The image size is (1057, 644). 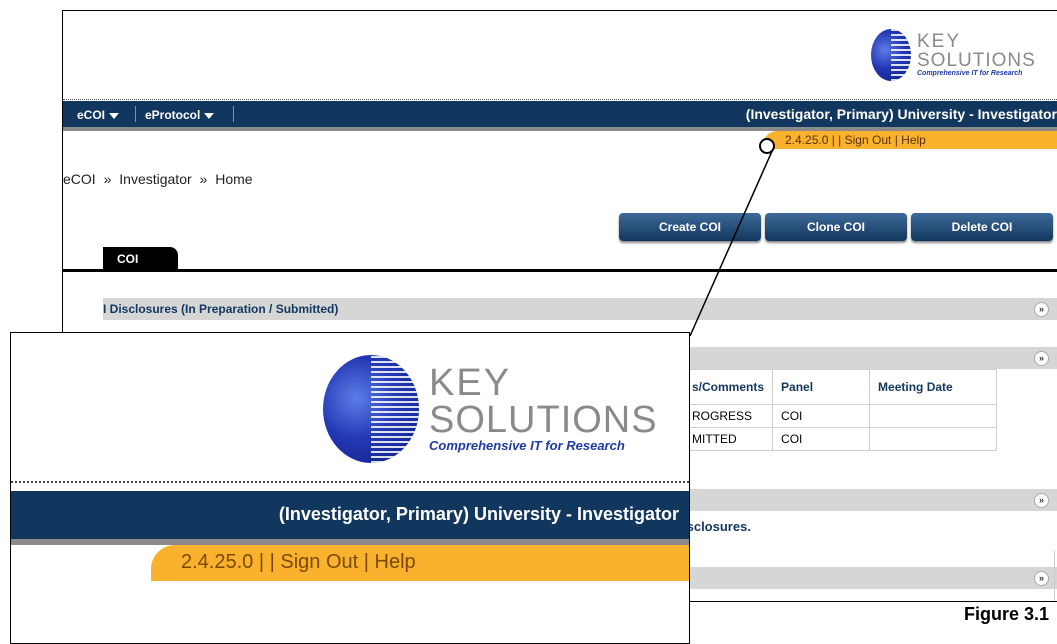 I want to click on callout-line, so click(x=731, y=242).